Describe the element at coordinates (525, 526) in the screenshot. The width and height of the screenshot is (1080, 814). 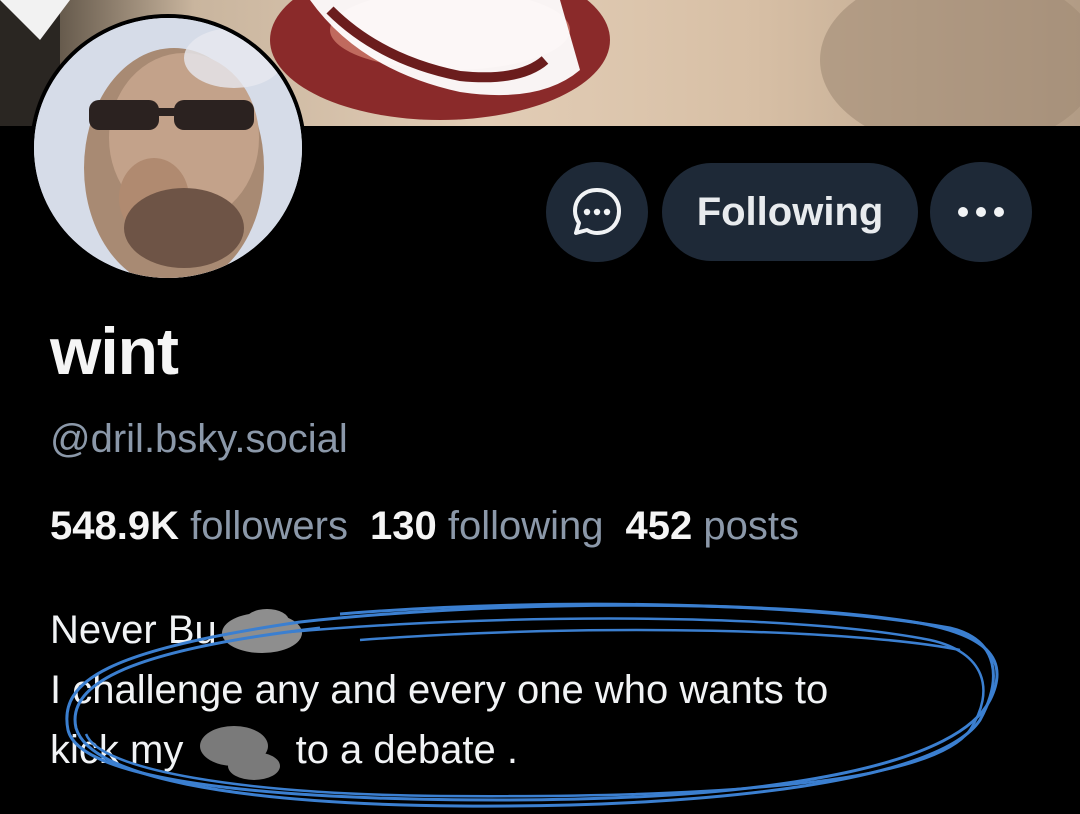
I see `following-label: following` at that location.